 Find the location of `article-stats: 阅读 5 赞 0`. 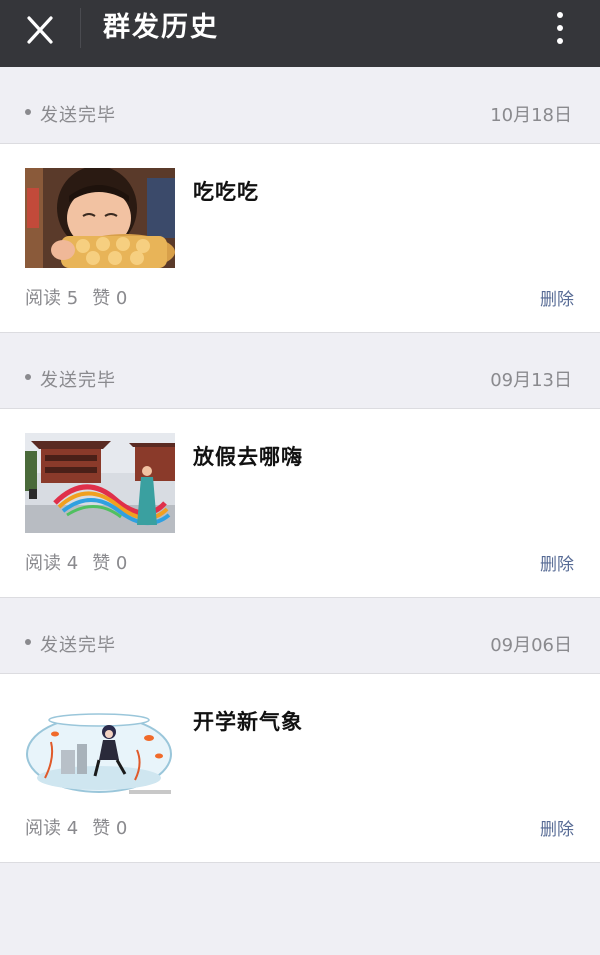

article-stats: 阅读 5 赞 0 is located at coordinates (76, 297).